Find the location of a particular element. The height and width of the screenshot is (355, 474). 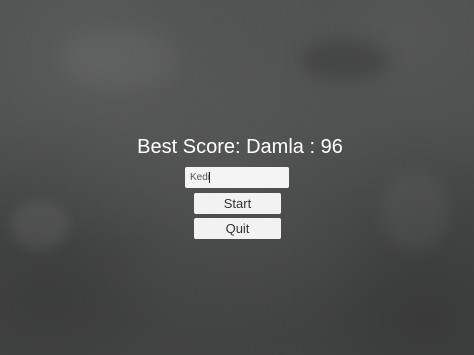

start-button: Start is located at coordinates (237, 203).